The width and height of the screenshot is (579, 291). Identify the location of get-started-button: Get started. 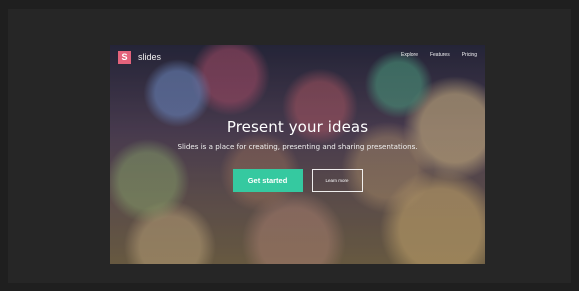
(267, 180).